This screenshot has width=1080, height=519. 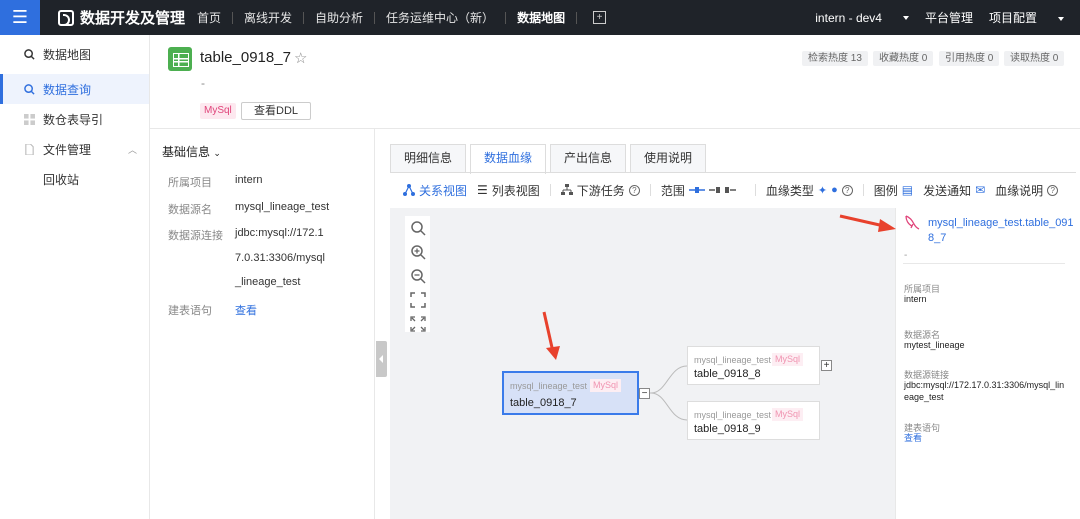 What do you see at coordinates (969, 58) in the screenshot?
I see `reference-heat-badge: 引用热度 0` at bounding box center [969, 58].